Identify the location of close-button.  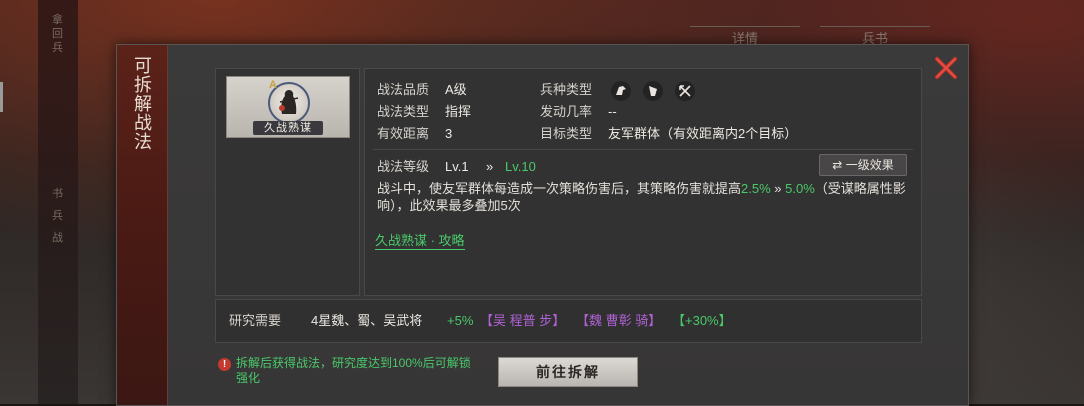
(946, 68).